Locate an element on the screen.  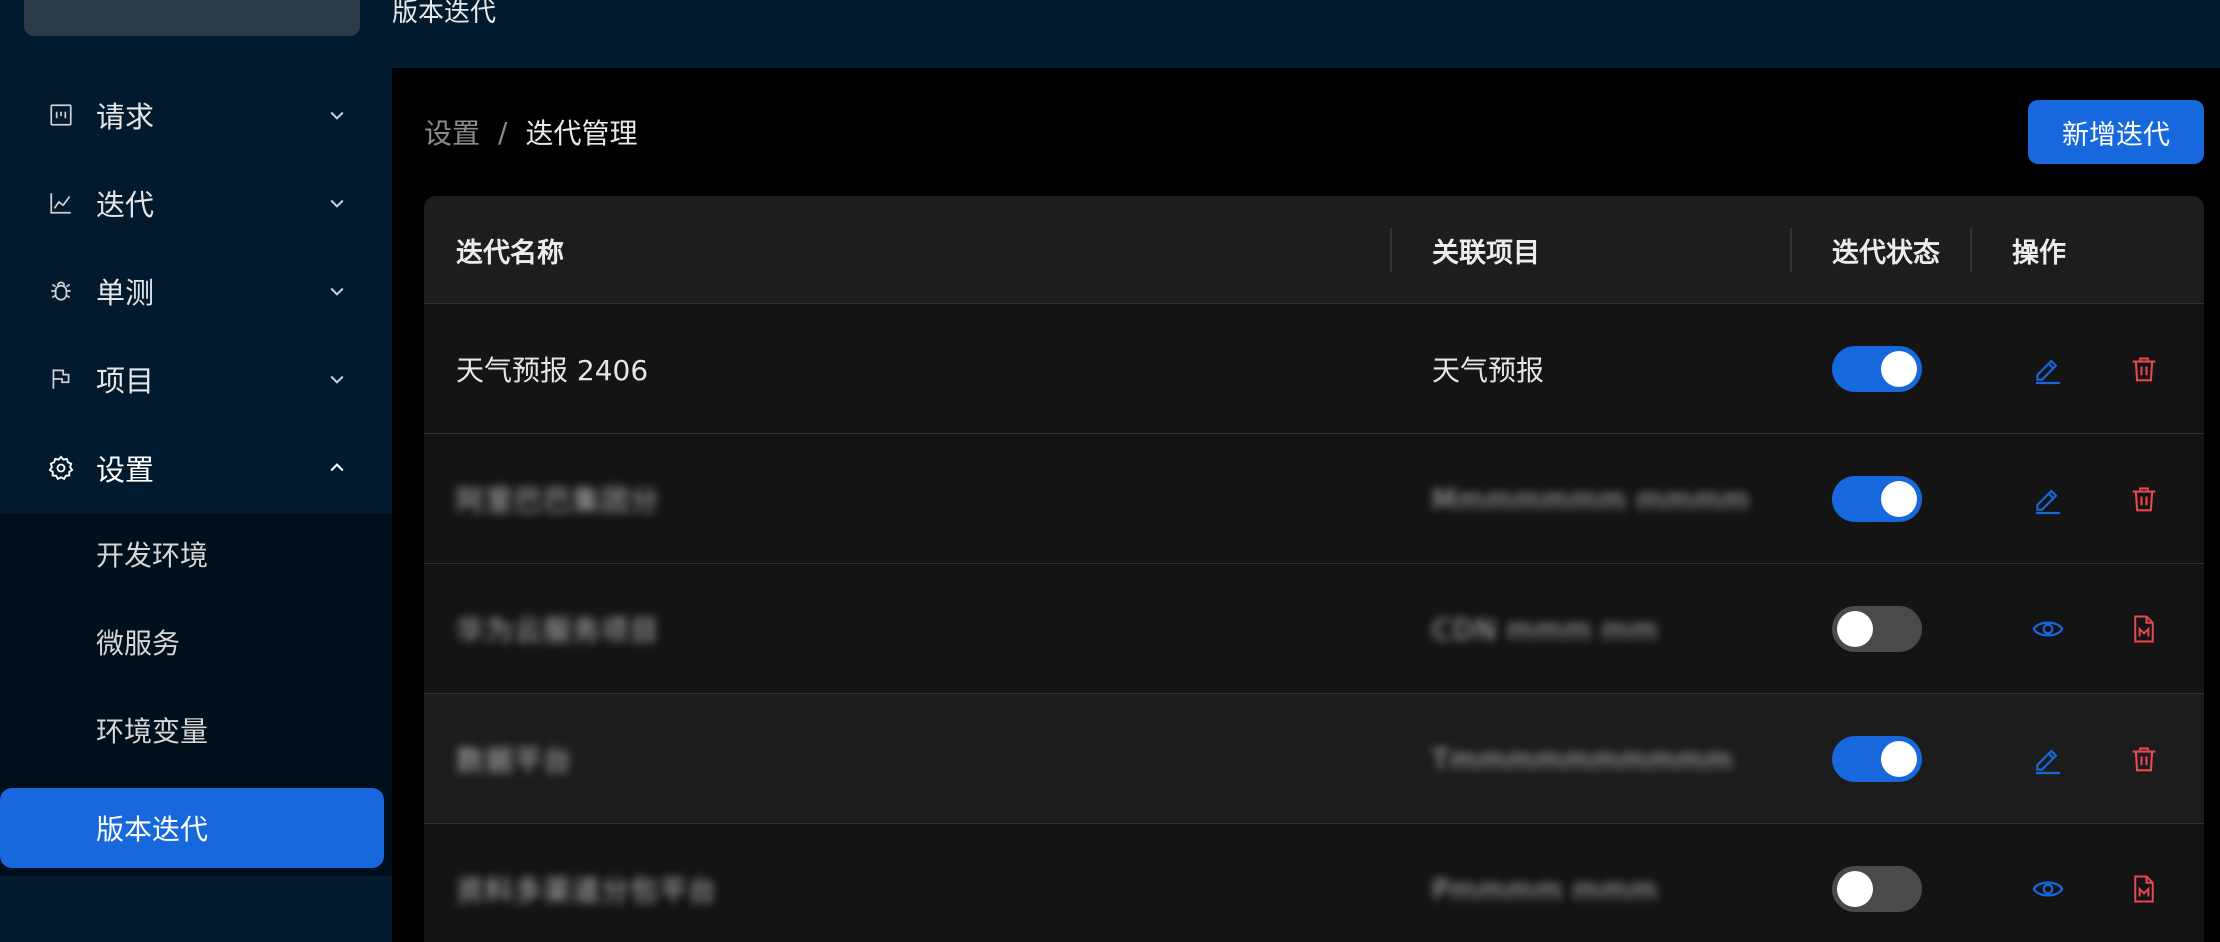
top-bar: 版本迭代 is located at coordinates (1306, 34).